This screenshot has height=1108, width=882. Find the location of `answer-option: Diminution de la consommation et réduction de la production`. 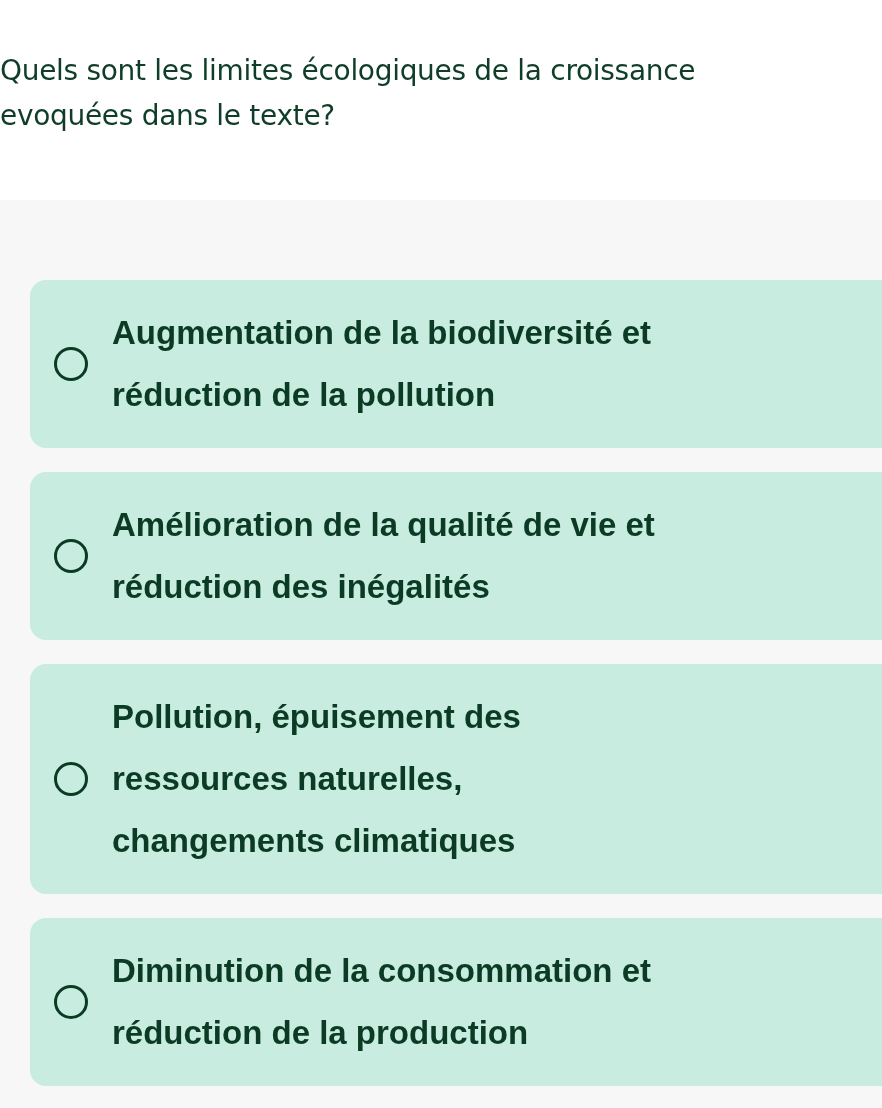

answer-option: Diminution de la consommation et réduction de la production is located at coordinates (456, 1002).